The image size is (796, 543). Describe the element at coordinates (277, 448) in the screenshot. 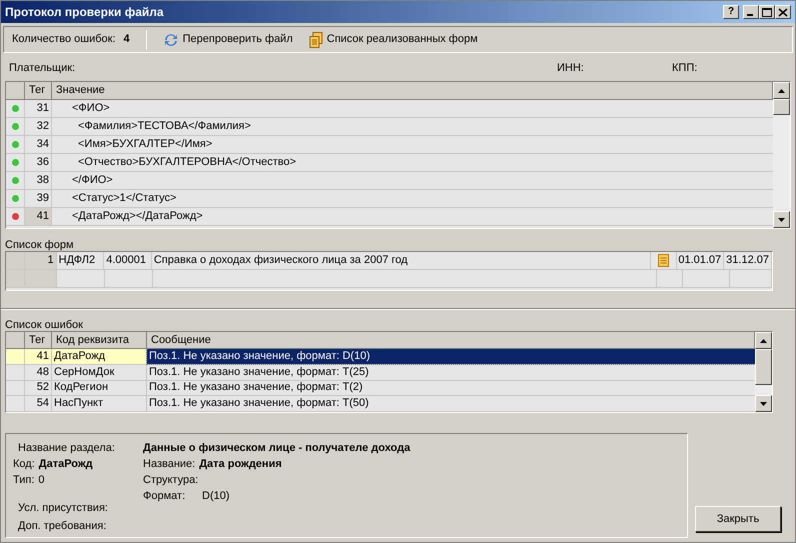

I see `field-value: Данные о физическом лице - получателе дохода` at that location.